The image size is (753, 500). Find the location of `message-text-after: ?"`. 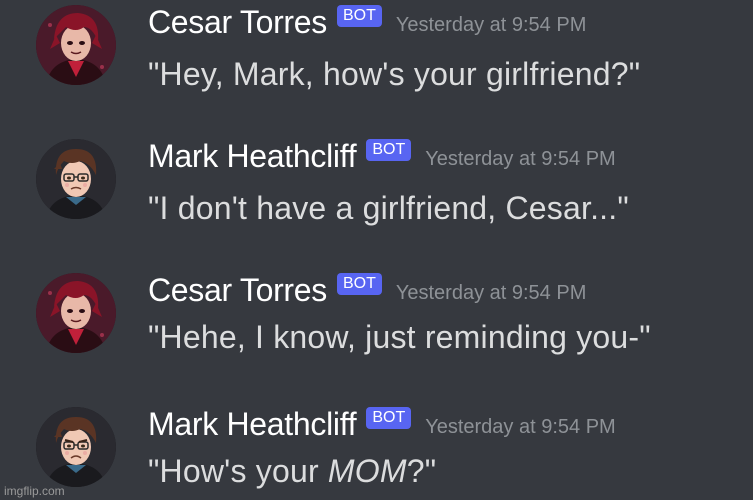

message-text-after: ?" is located at coordinates (421, 471).